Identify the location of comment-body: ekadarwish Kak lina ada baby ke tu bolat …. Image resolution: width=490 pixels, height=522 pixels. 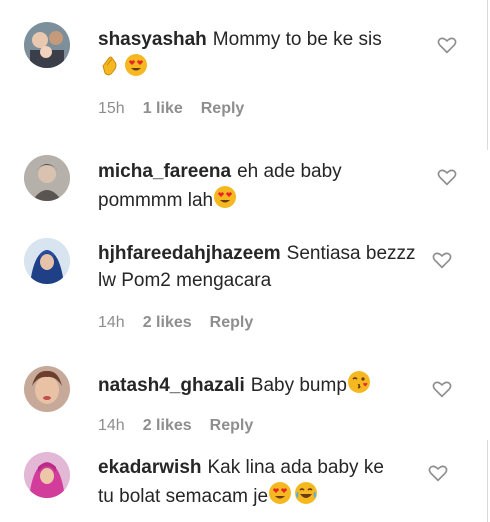
(248, 483).